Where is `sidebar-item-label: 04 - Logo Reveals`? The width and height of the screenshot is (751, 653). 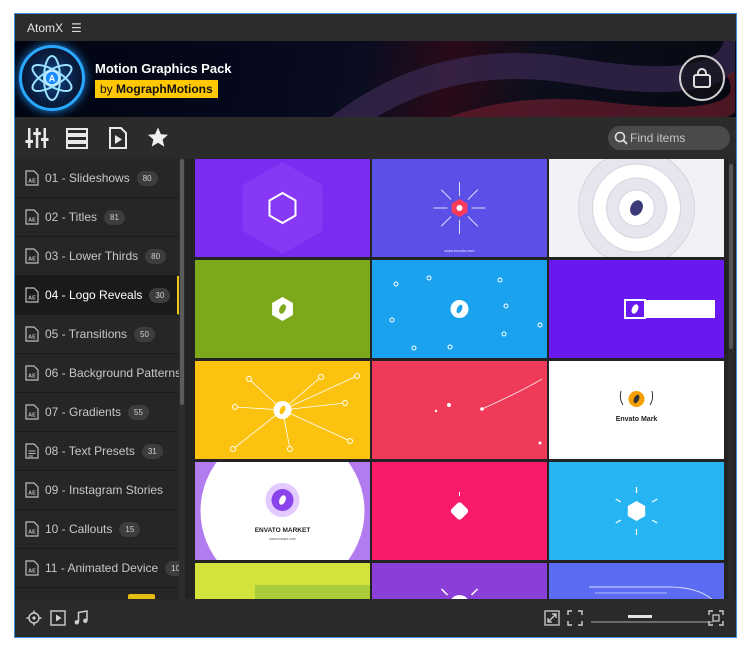
sidebar-item-label: 04 - Logo Reveals is located at coordinates (94, 295).